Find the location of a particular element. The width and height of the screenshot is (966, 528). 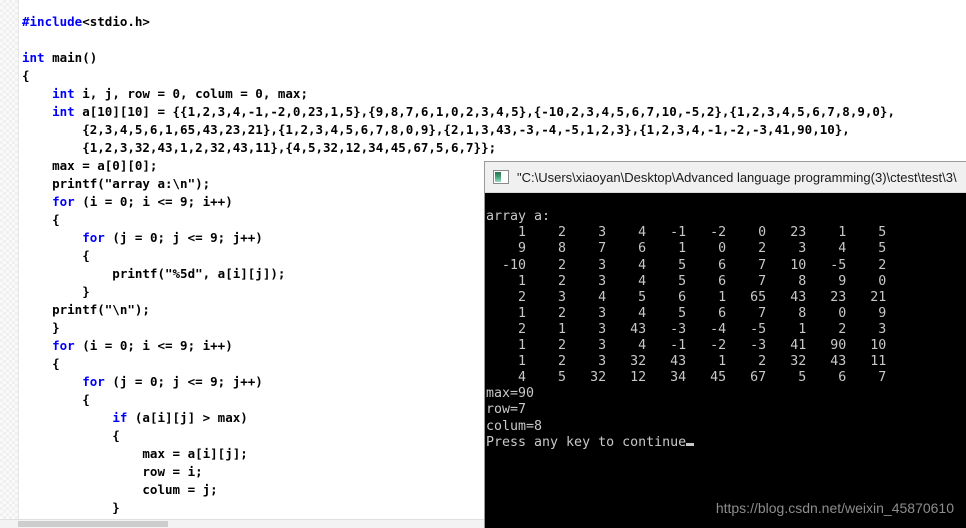

code-text: (a[i][j] > max) is located at coordinates (187, 417).